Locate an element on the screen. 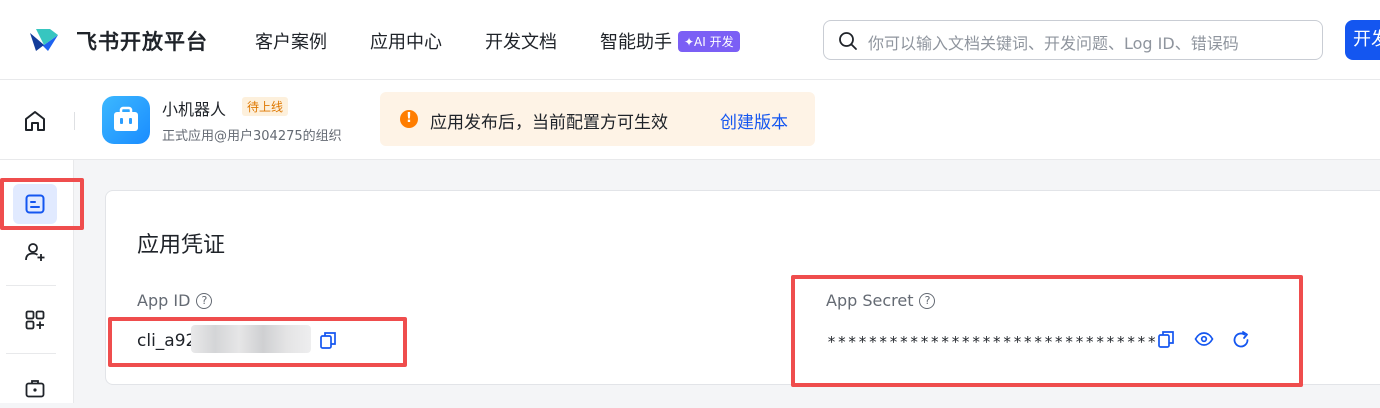 This screenshot has height=408, width=1380. app-name: 小机器人 is located at coordinates (194, 109).